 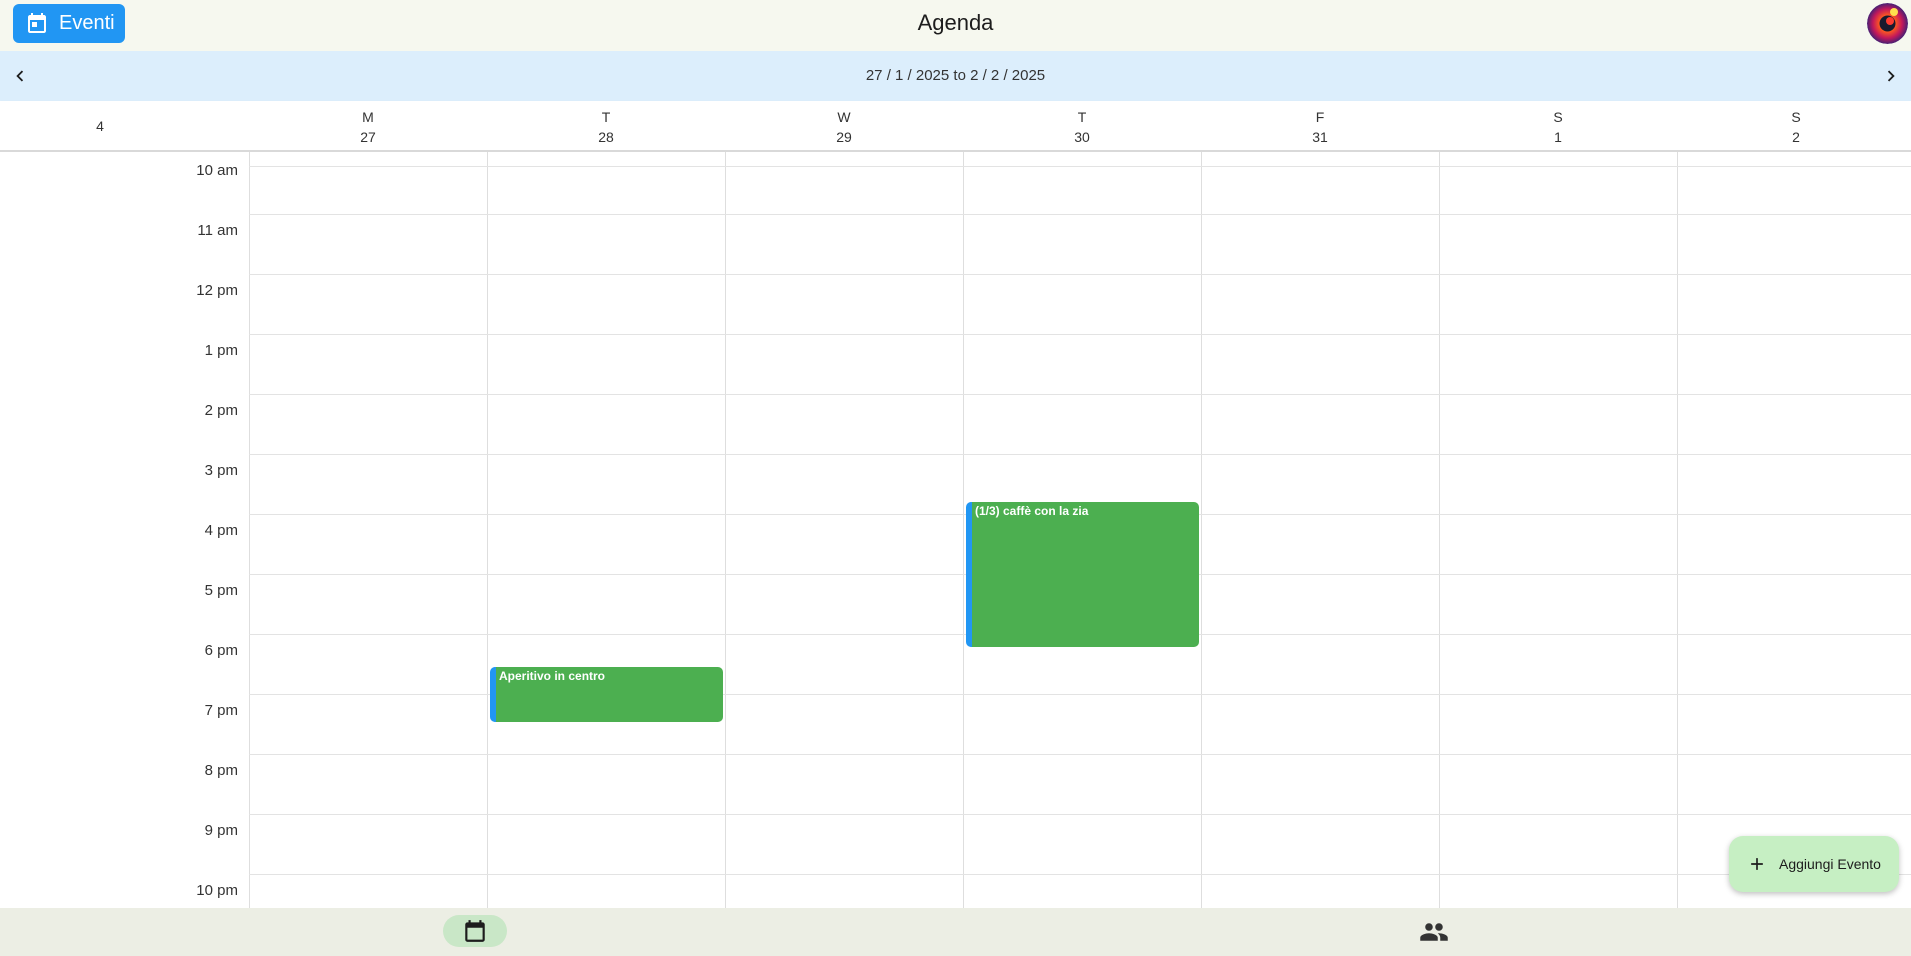 What do you see at coordinates (606, 127) in the screenshot?
I see `day-header-1: T 28` at bounding box center [606, 127].